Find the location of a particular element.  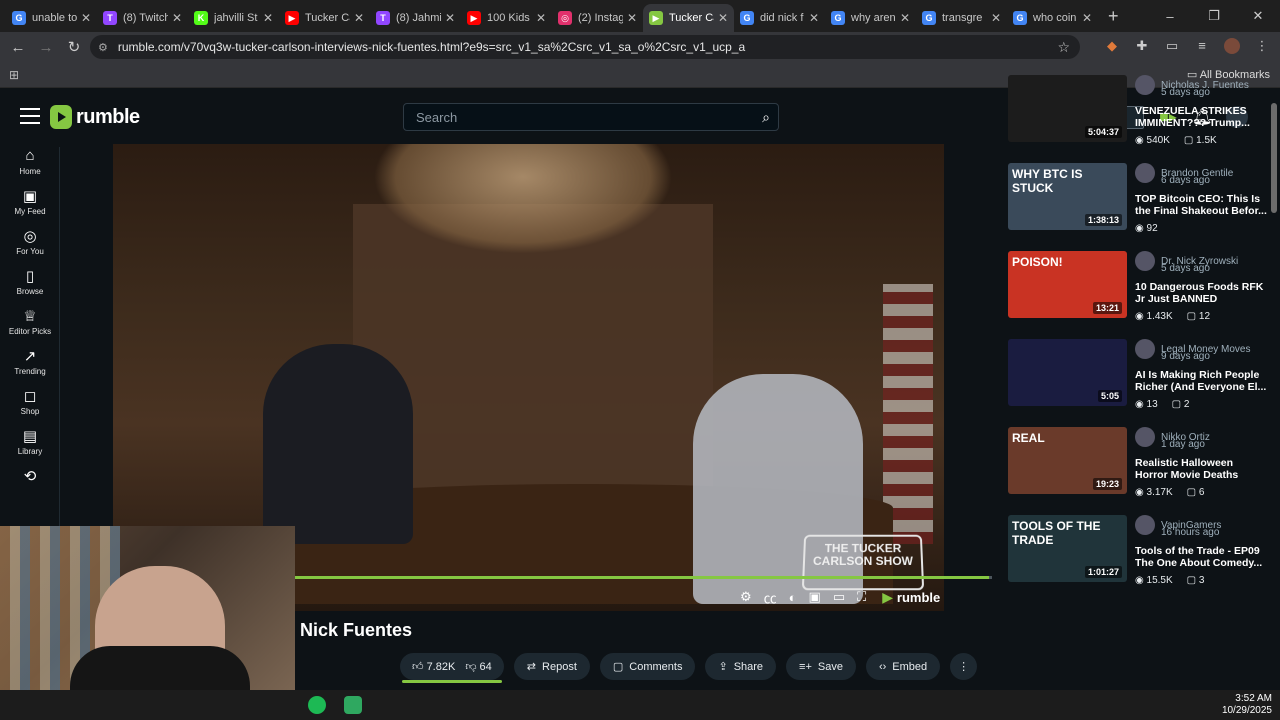

related-video-thumbnail: 5:04:37 is located at coordinates (1067, 108).